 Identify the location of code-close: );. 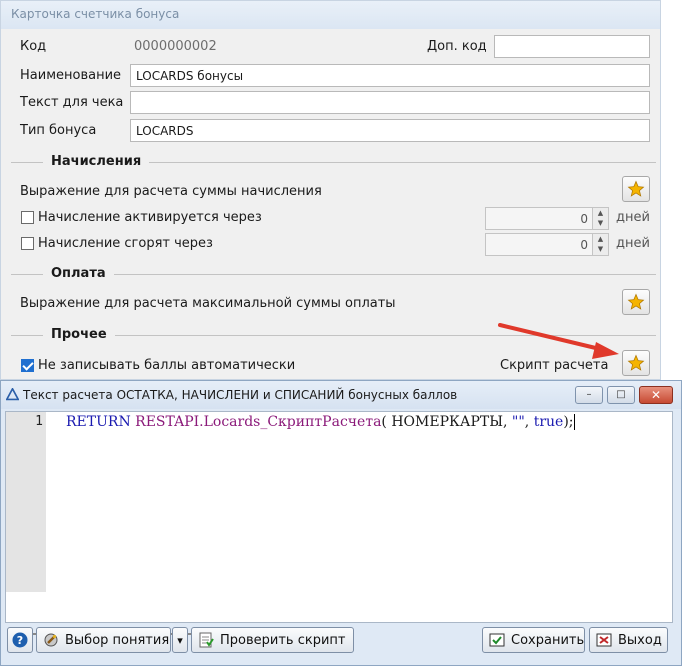
(568, 422).